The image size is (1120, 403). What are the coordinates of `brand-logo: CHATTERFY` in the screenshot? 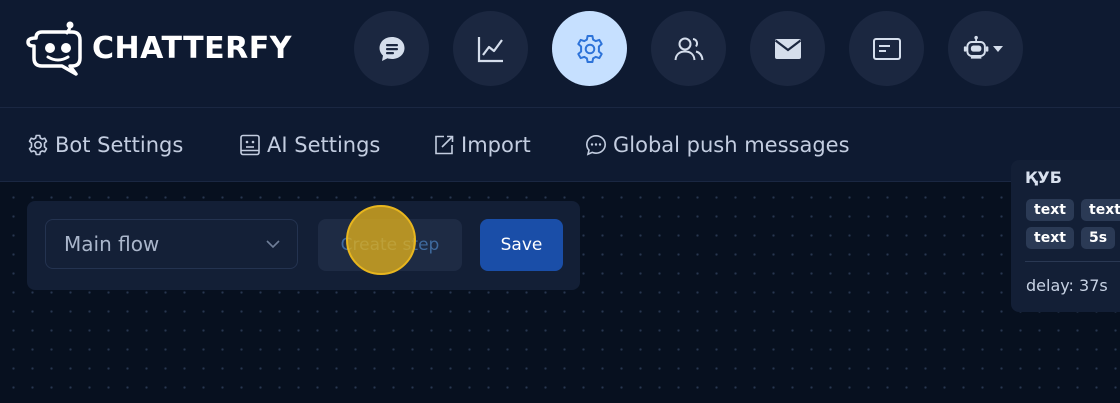 It's located at (159, 48).